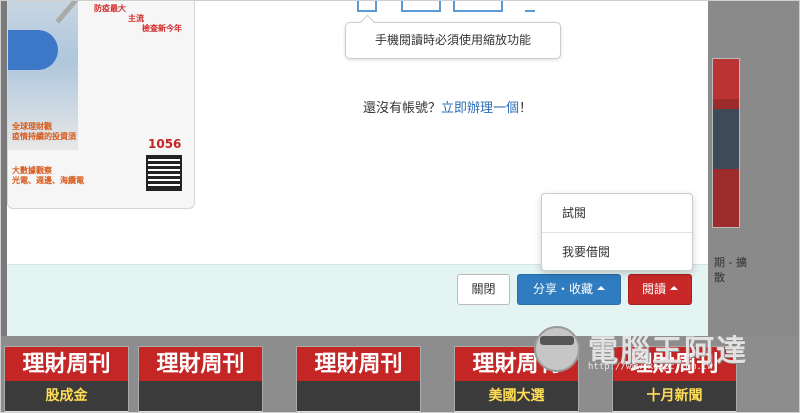 The image size is (800, 413). Describe the element at coordinates (653, 289) in the screenshot. I see `read-button-label: 閱讀` at that location.